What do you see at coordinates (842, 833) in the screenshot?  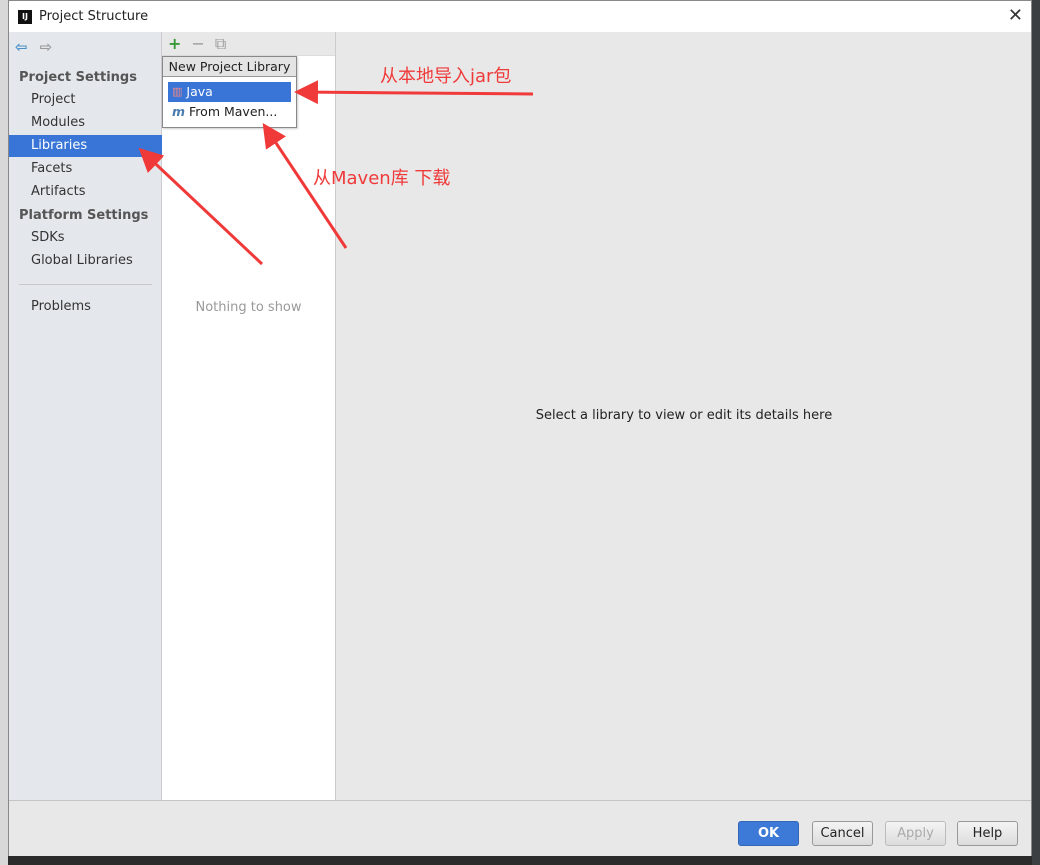 I see `cancel-button: Cancel` at bounding box center [842, 833].